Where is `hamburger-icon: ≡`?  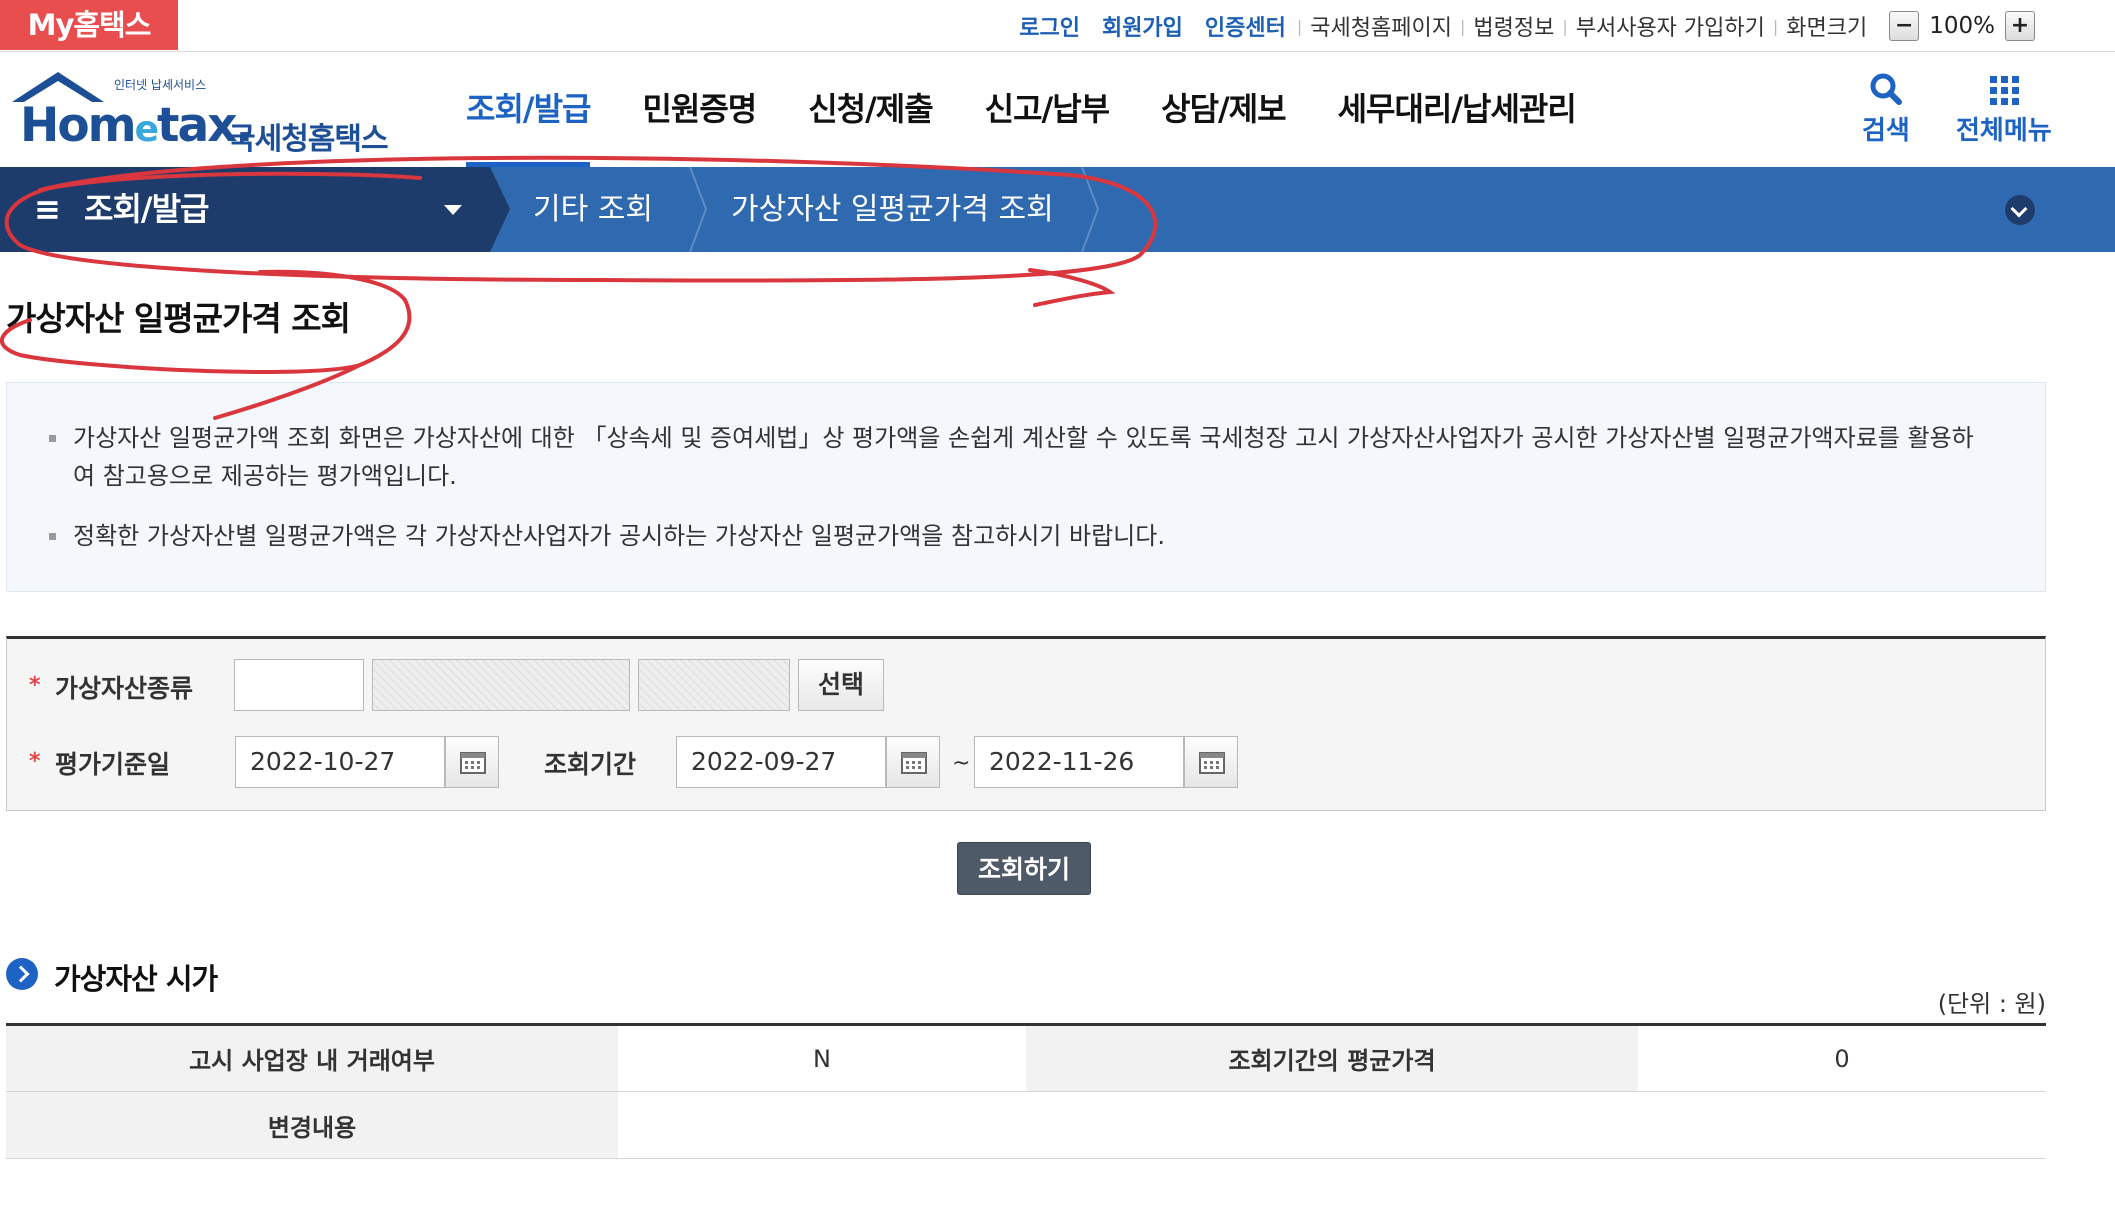
hamburger-icon: ≡ is located at coordinates (47, 209).